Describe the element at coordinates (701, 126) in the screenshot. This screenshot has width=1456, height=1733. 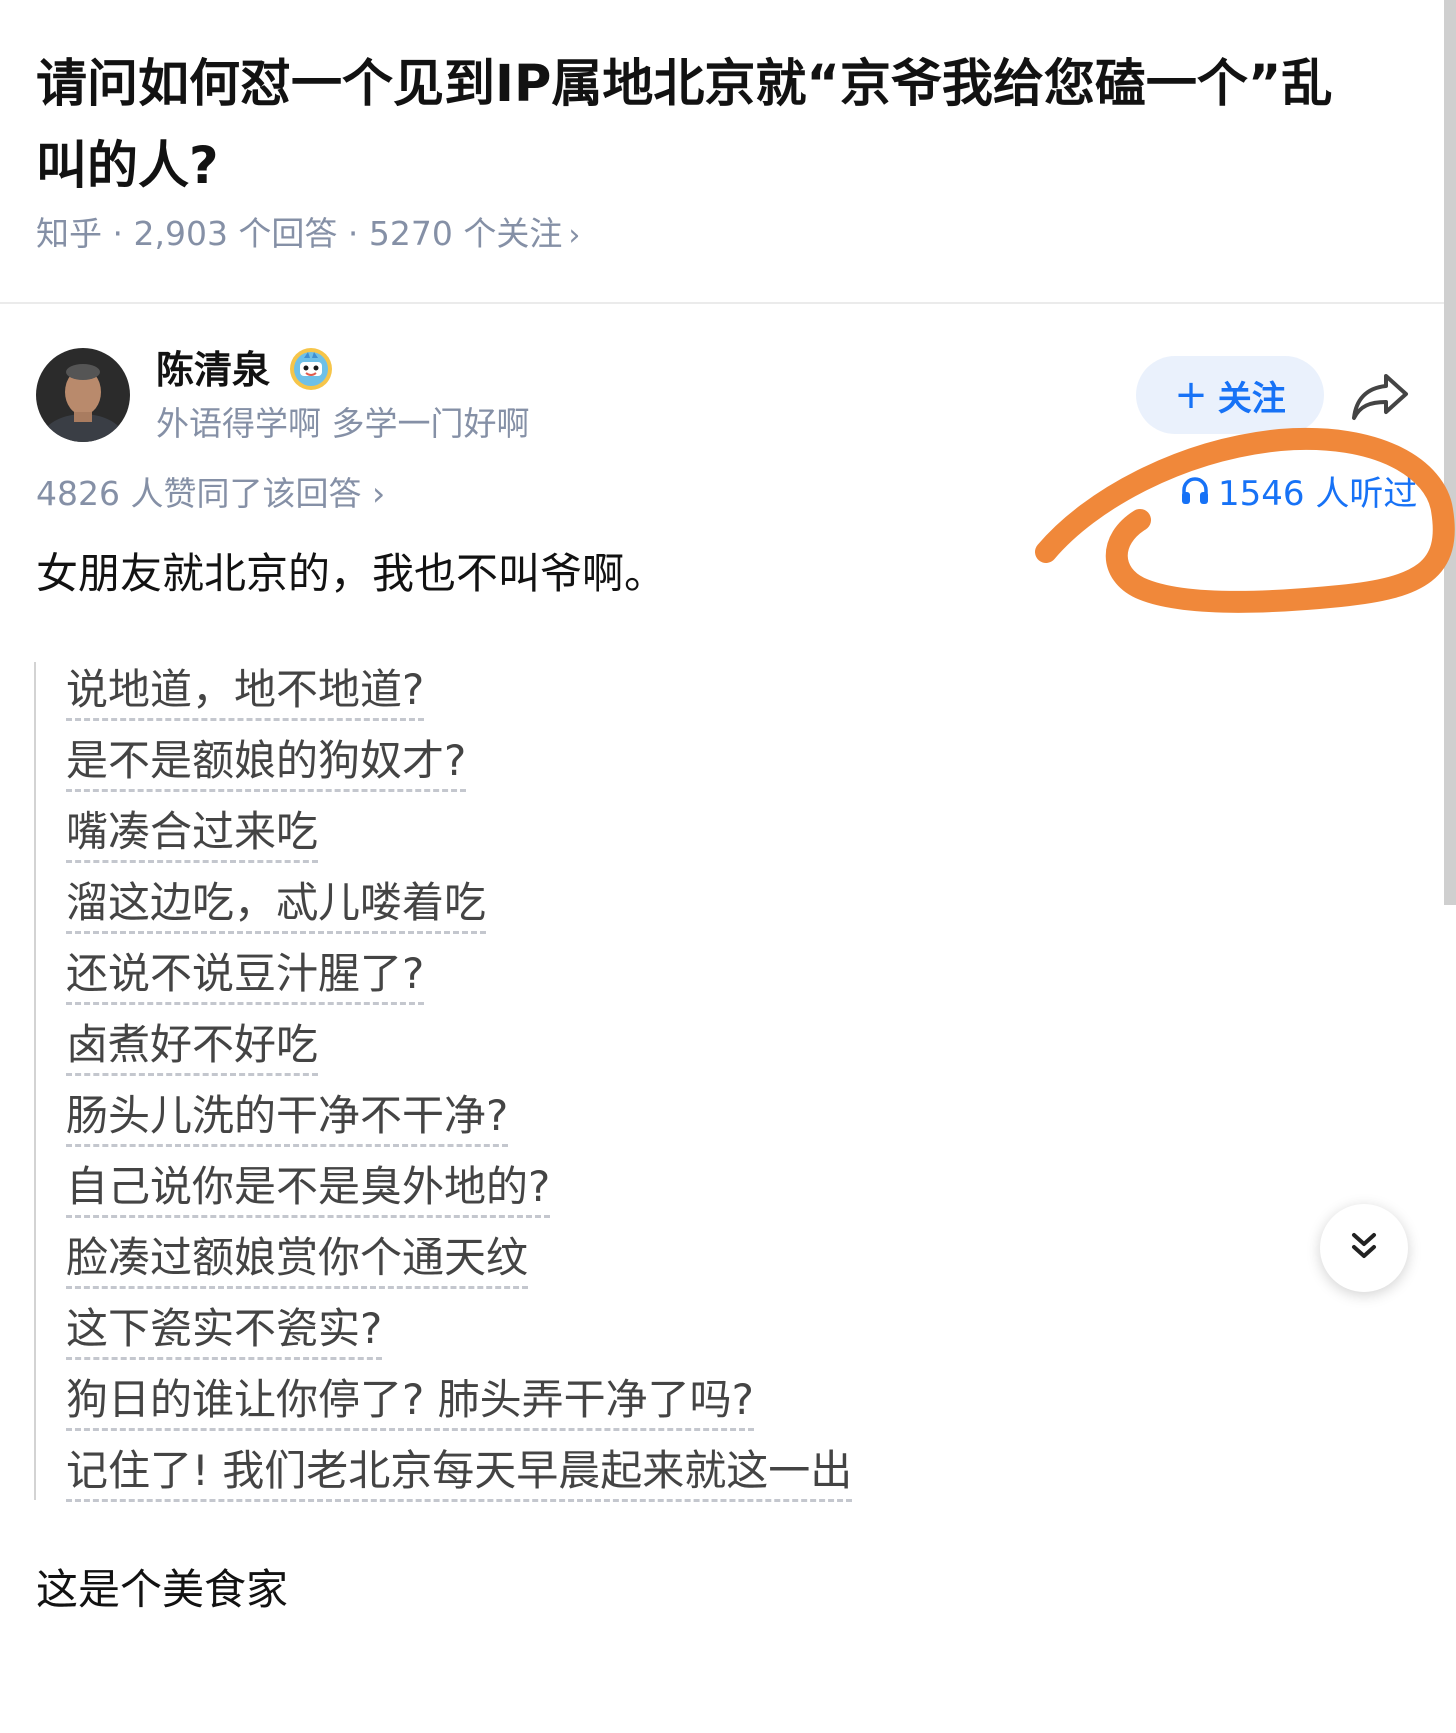
I see `question-title: 请问如何怼一个见到IP属地北京就“京爷我给您磕一个”乱叫的人?` at that location.